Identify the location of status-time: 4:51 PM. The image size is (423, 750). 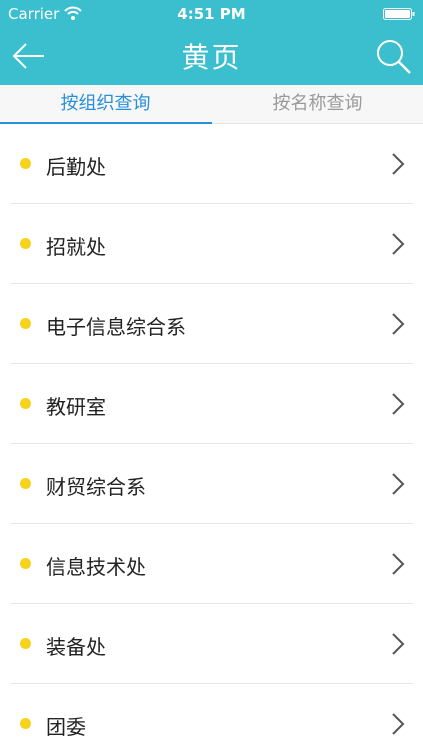
(211, 14).